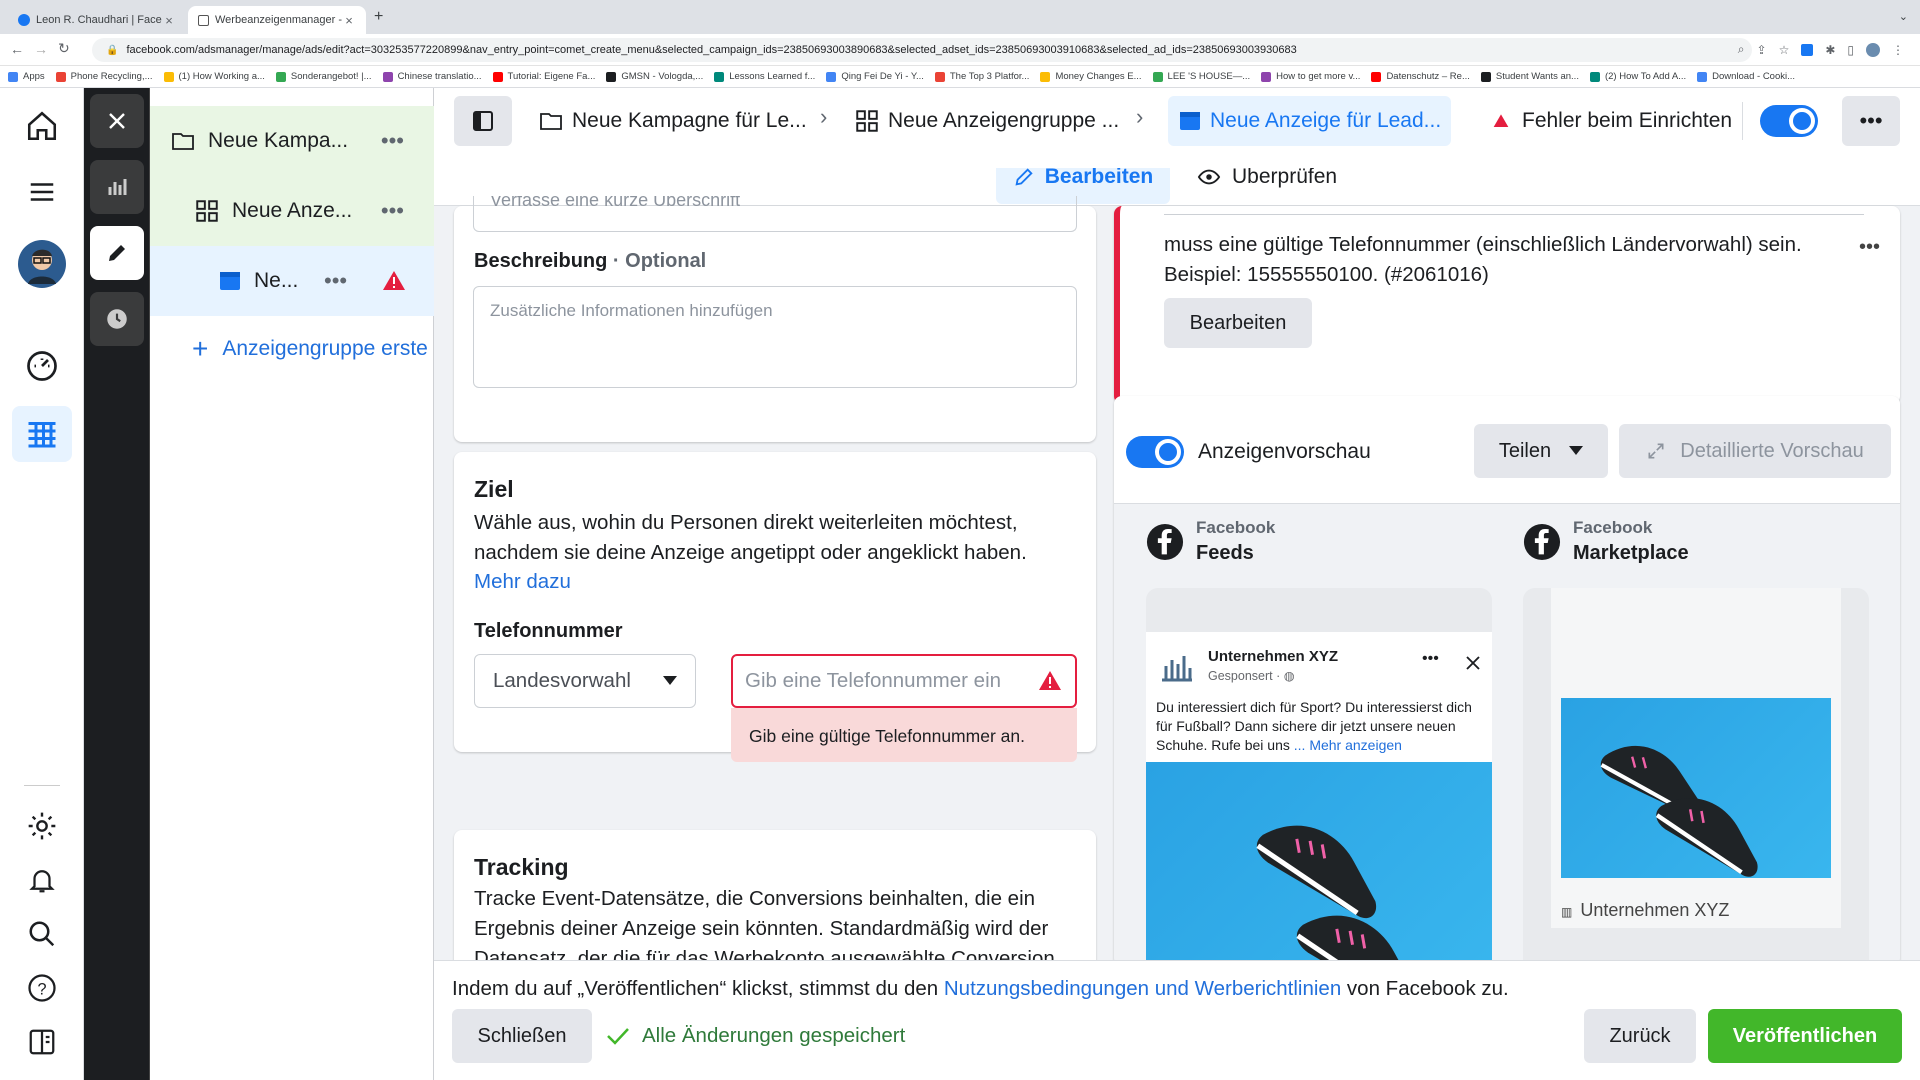 This screenshot has height=1080, width=1920. I want to click on placement-marketplace: Facebook Marketplace, so click(1606, 541).